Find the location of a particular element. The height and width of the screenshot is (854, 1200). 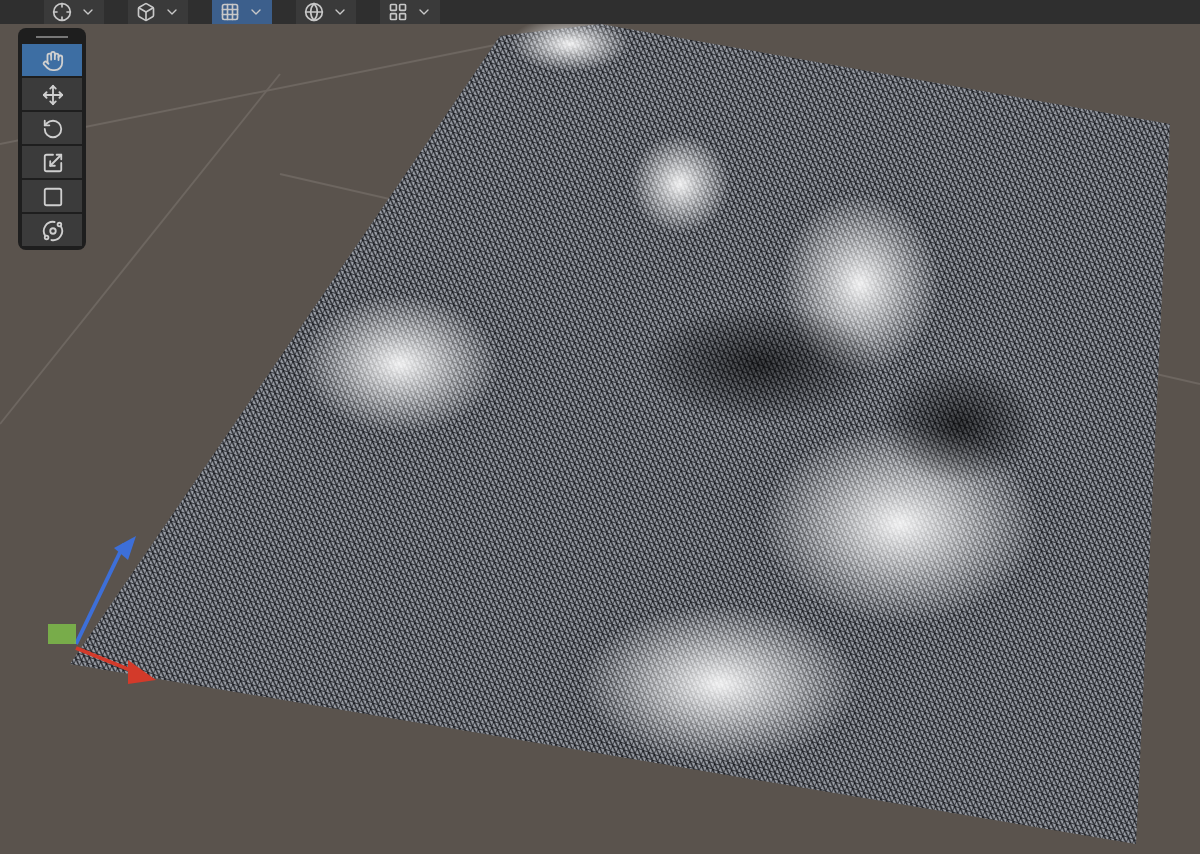

hand-icon is located at coordinates (52, 60).